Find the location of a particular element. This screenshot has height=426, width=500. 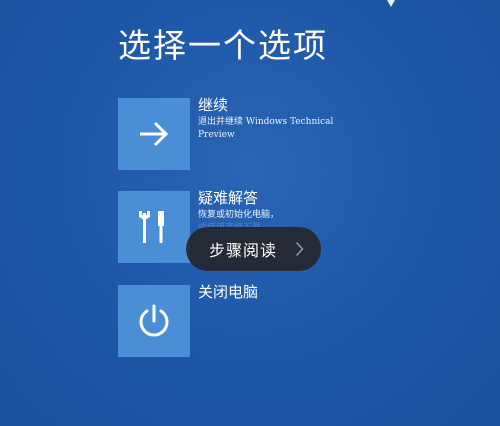

step-reading-button: 步骤阅读 is located at coordinates (253, 249).